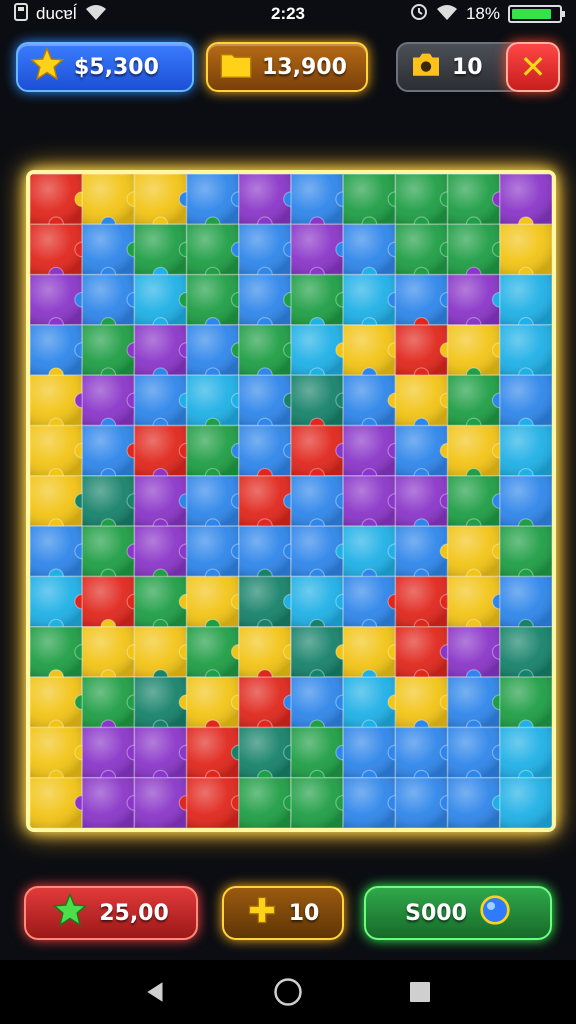 The height and width of the screenshot is (1024, 576). I want to click on close-button: ✕, so click(533, 67).